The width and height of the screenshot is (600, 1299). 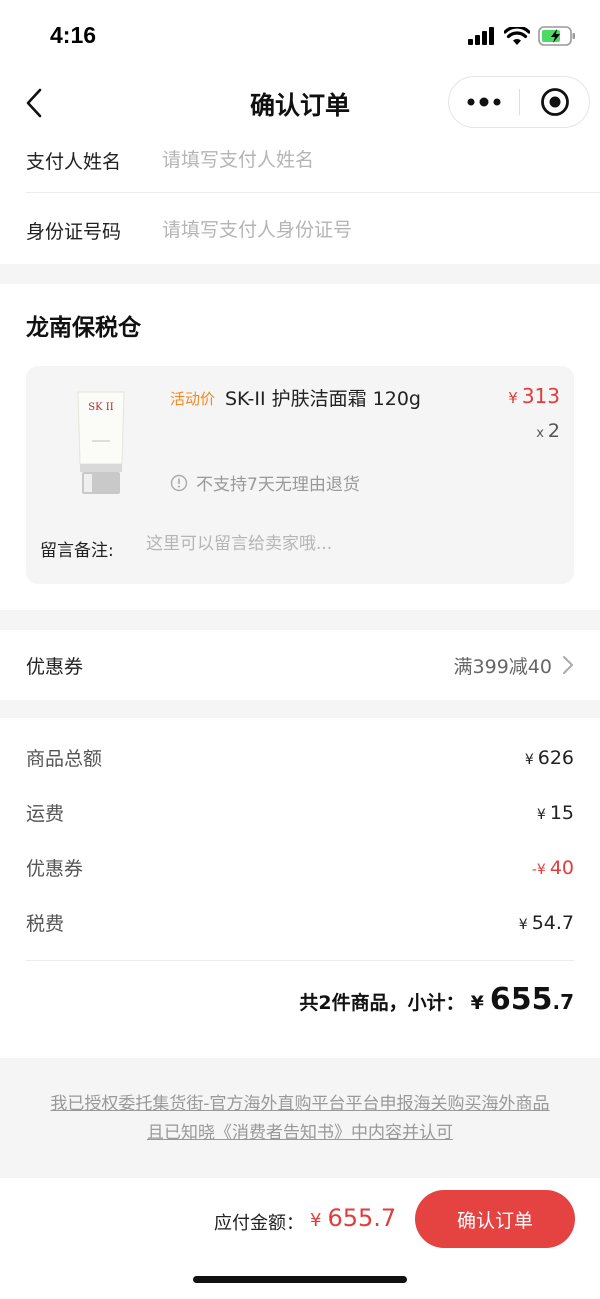 I want to click on coupon-row: 优惠券 满399减40, so click(x=300, y=665).